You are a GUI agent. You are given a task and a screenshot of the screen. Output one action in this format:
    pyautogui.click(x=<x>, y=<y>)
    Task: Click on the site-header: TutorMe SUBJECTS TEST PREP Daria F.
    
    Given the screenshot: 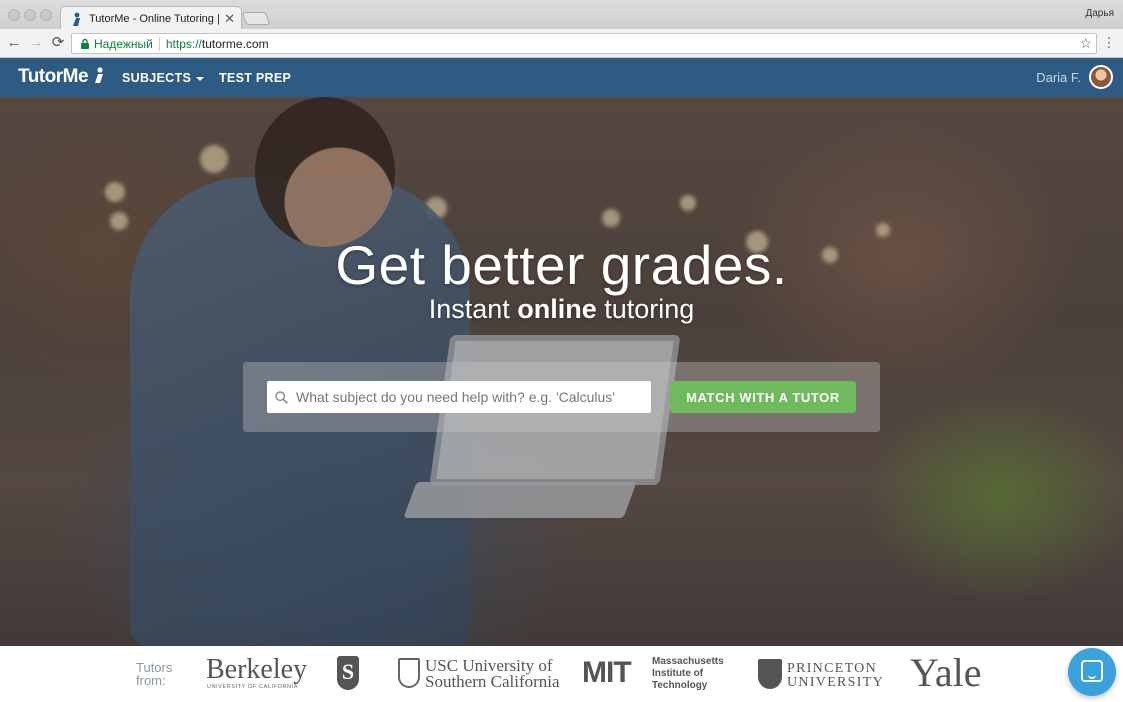 What is the action you would take?
    pyautogui.click(x=561, y=77)
    